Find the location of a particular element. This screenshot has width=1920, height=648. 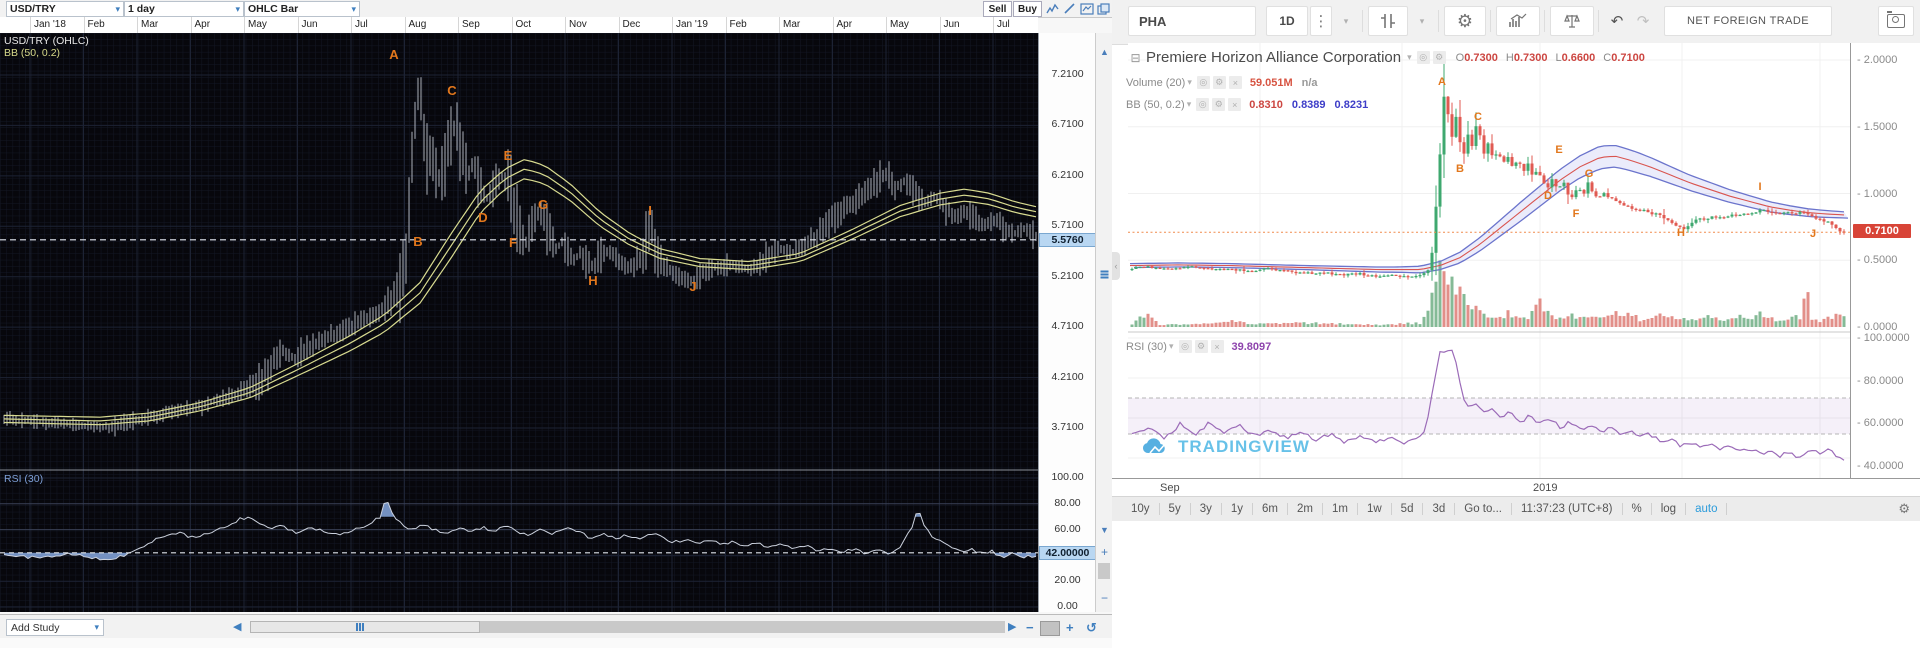

range-button-3y: 3y is located at coordinates (1206, 509).